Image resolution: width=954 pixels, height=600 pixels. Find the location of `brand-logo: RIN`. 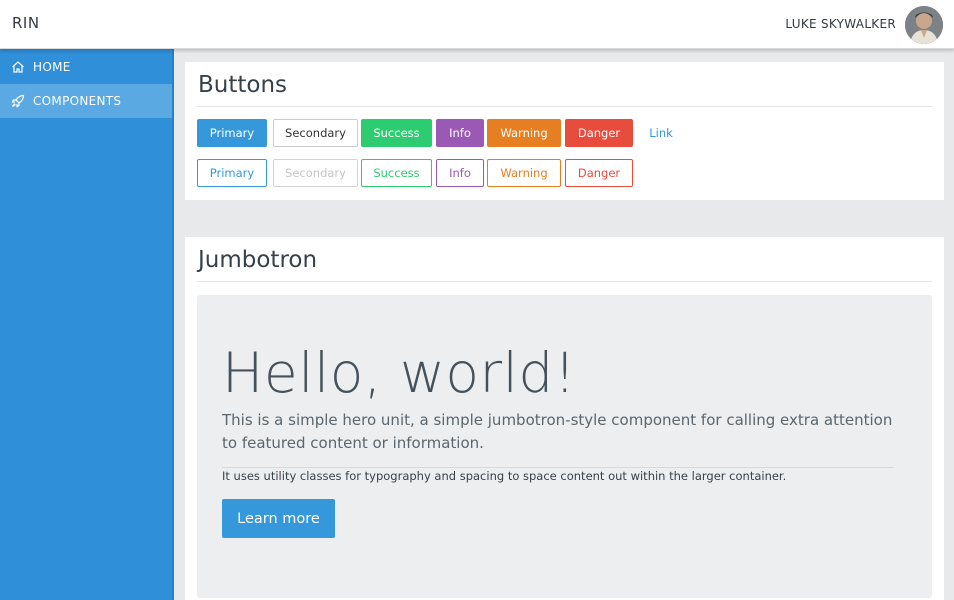

brand-logo: RIN is located at coordinates (26, 23).